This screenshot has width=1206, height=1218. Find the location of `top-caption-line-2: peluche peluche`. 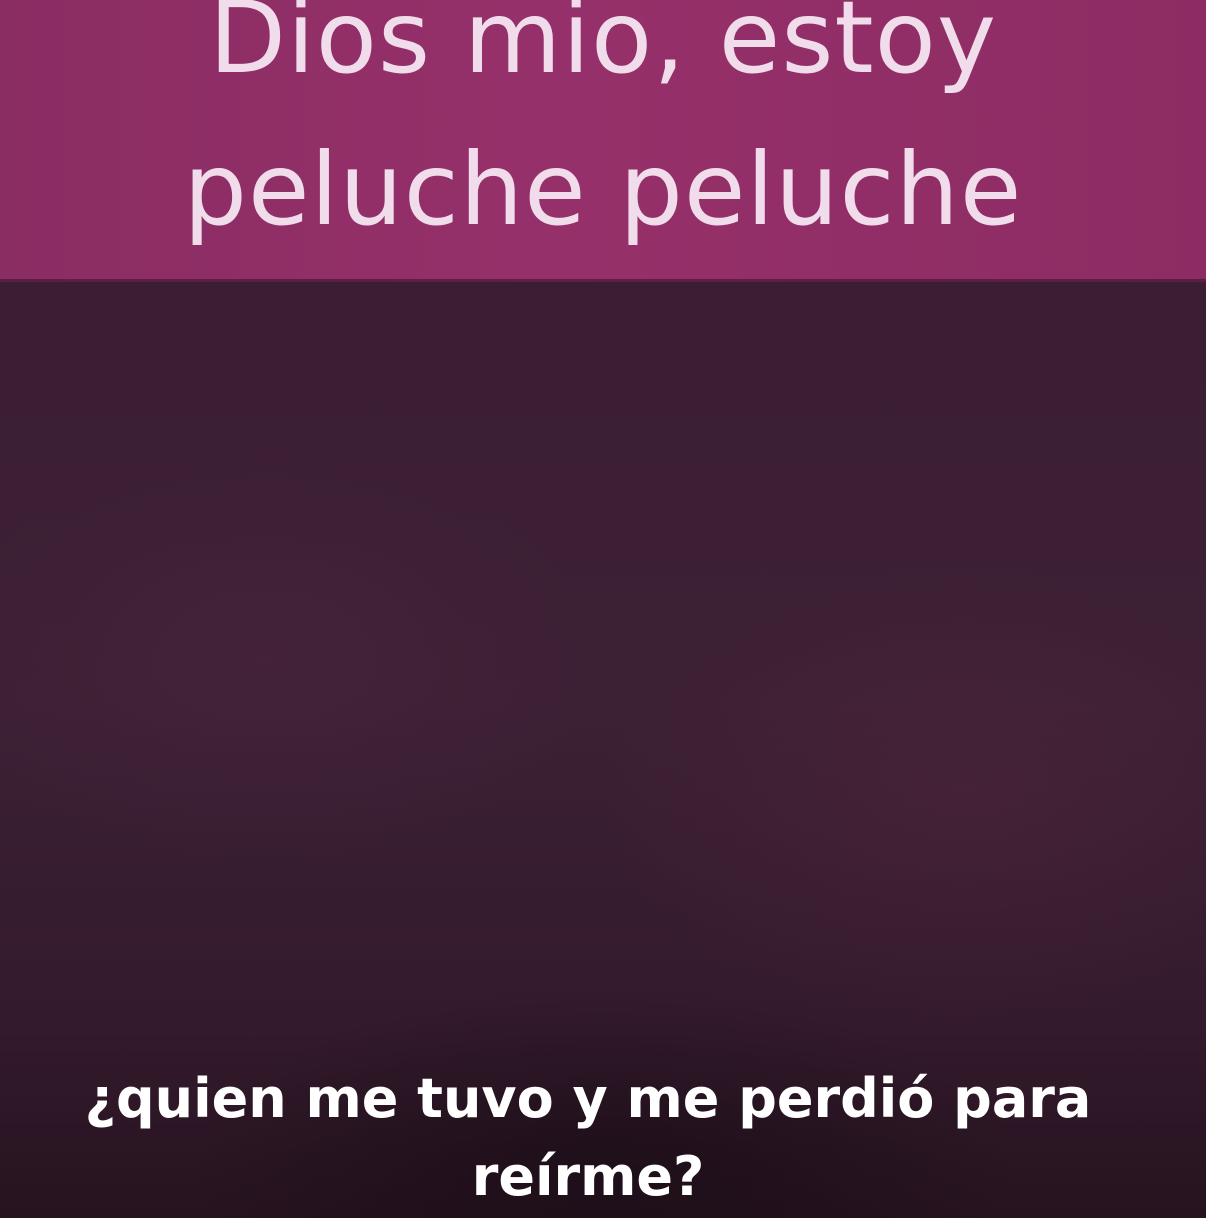

top-caption-line-2: peluche peluche is located at coordinates (603, 189).